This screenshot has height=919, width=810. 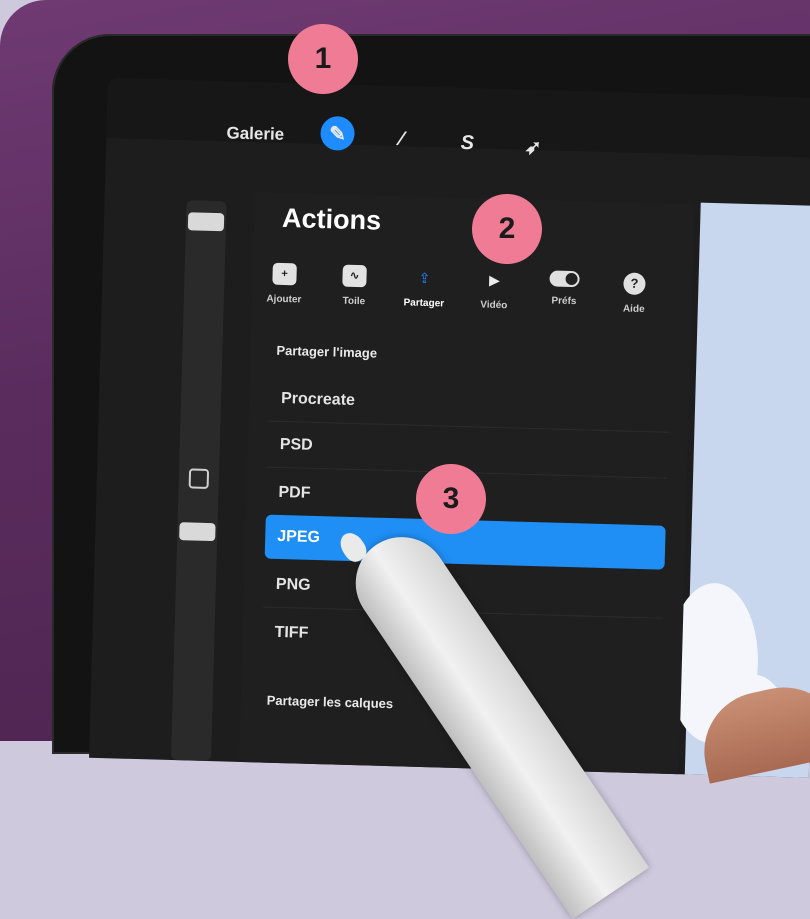 I want to click on brush-sidebar, so click(x=198, y=481).